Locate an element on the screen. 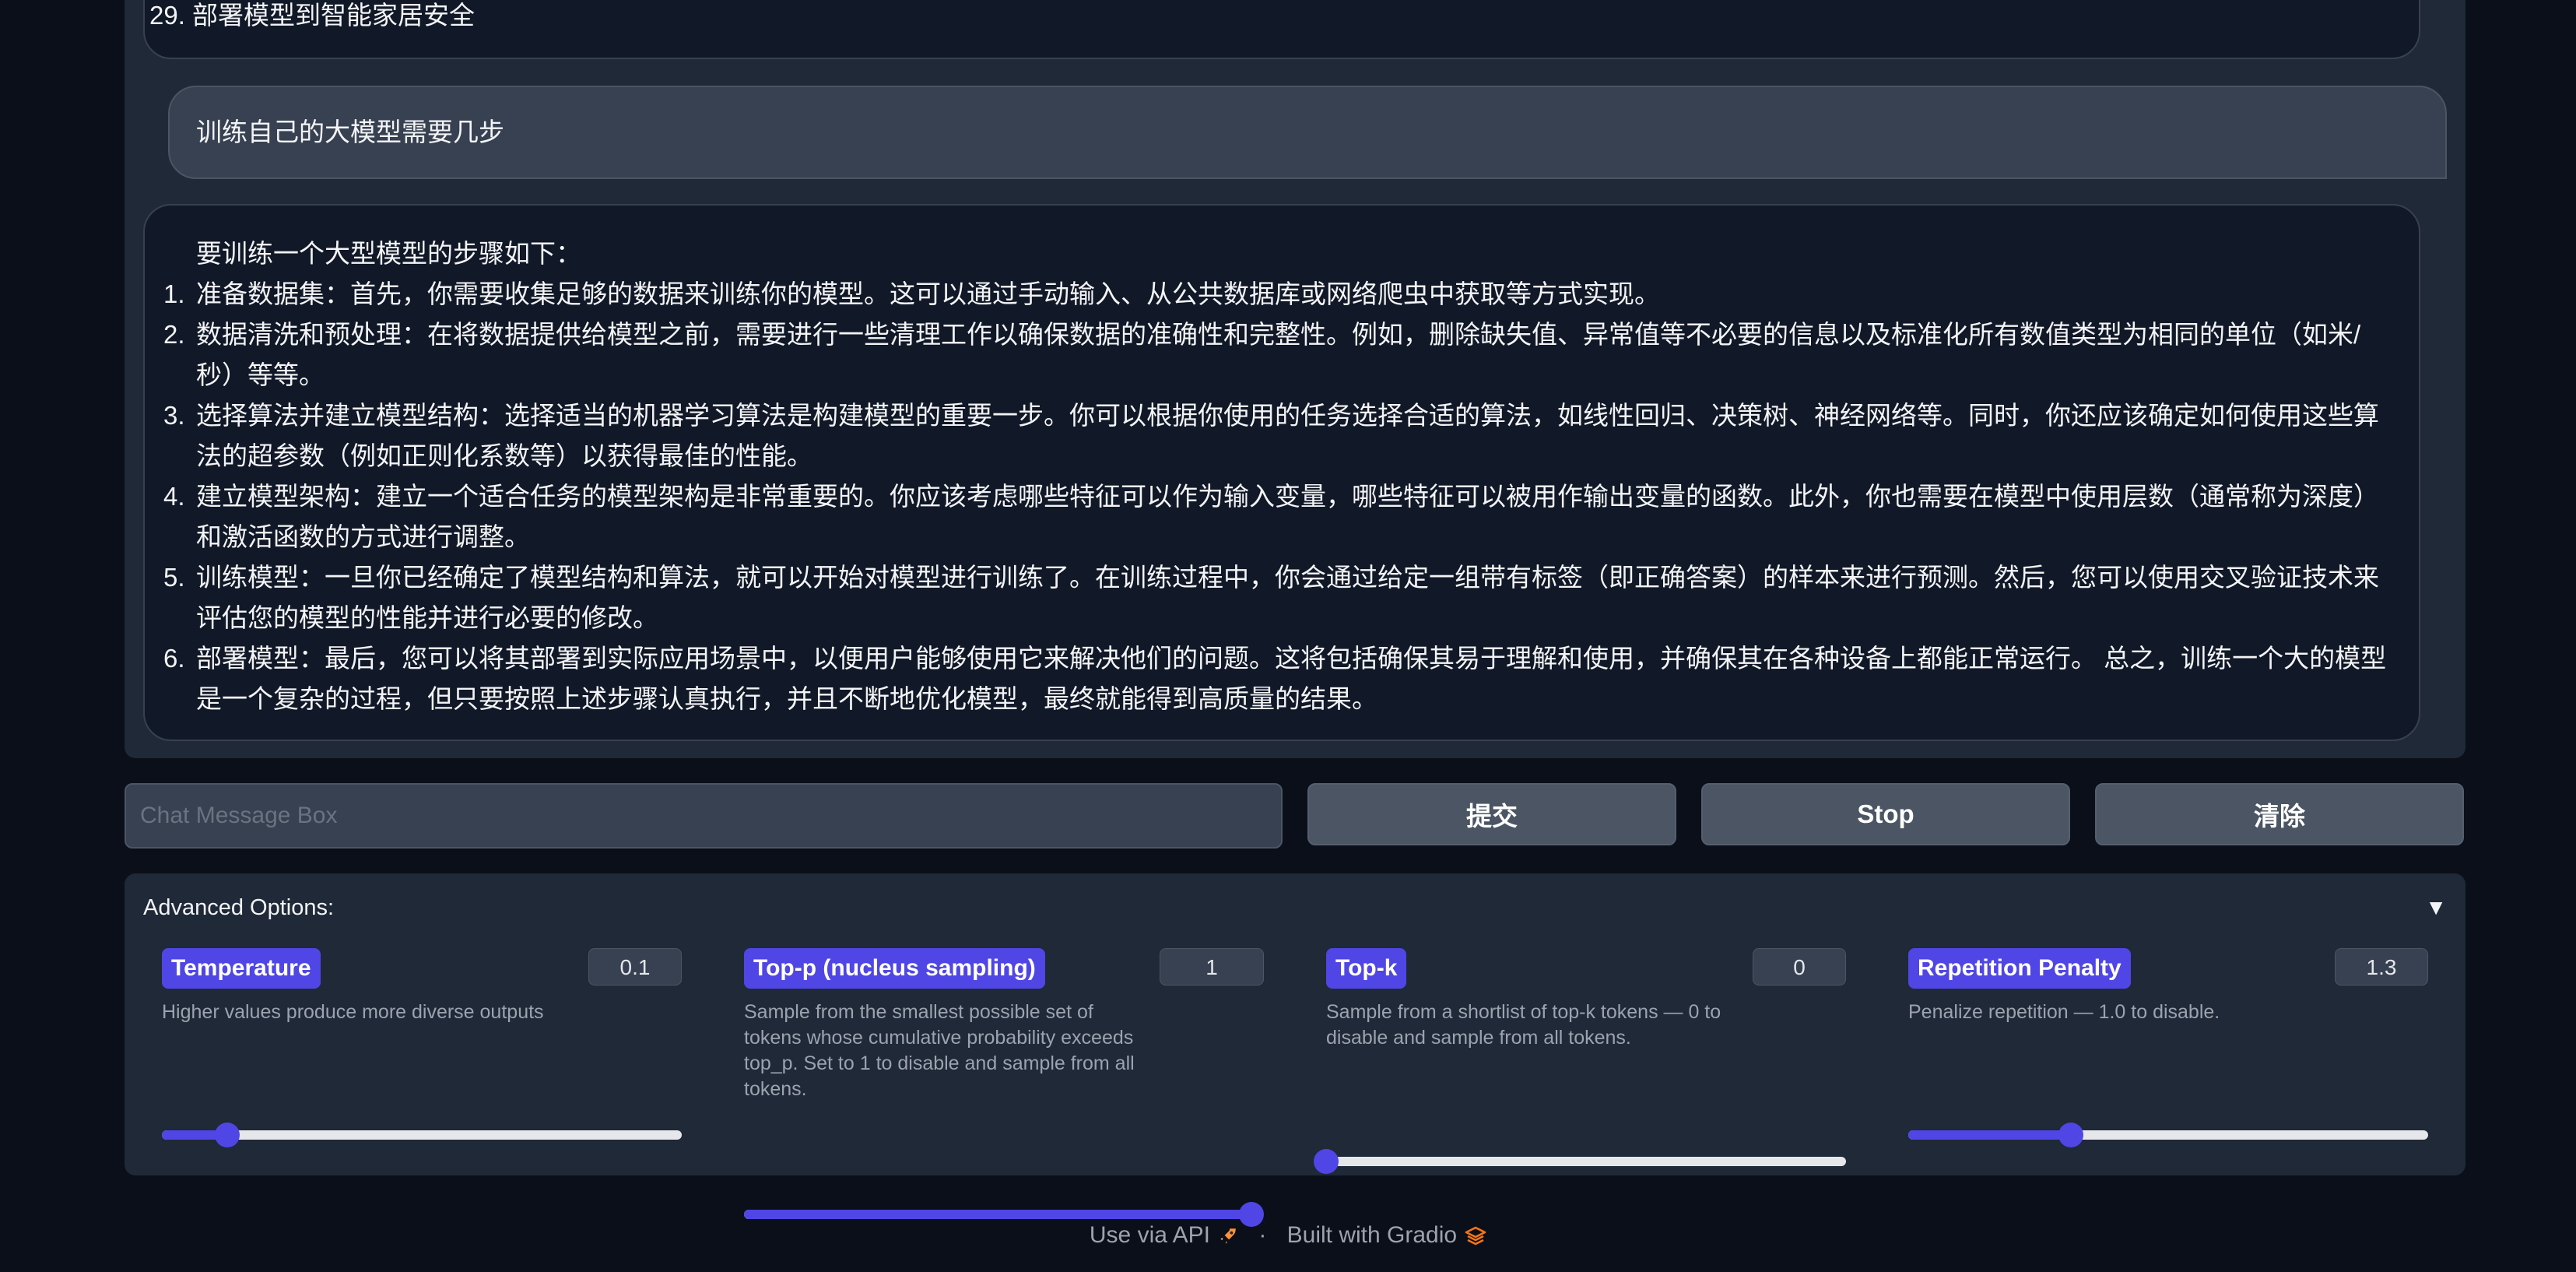 This screenshot has height=1272, width=2576. built-with-gradio-link: Built with Gradio is located at coordinates (1387, 1235).